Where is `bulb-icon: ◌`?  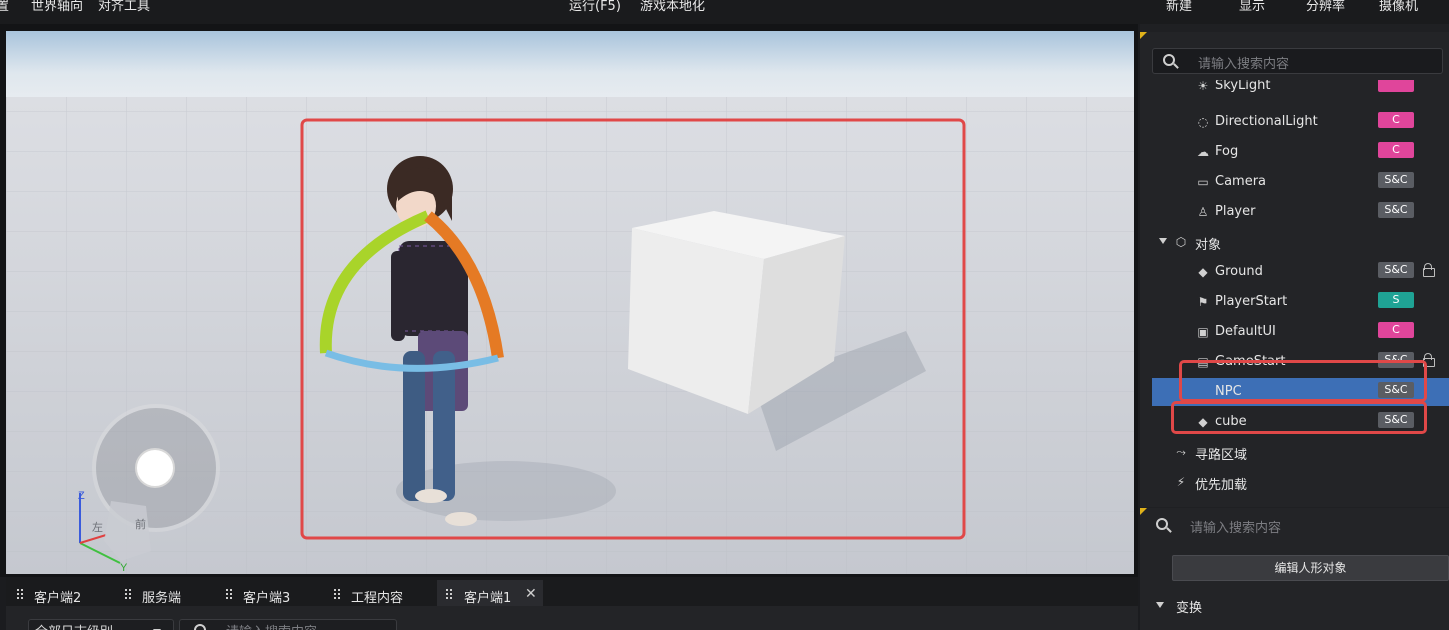
bulb-icon: ◌ is located at coordinates (1203, 122).